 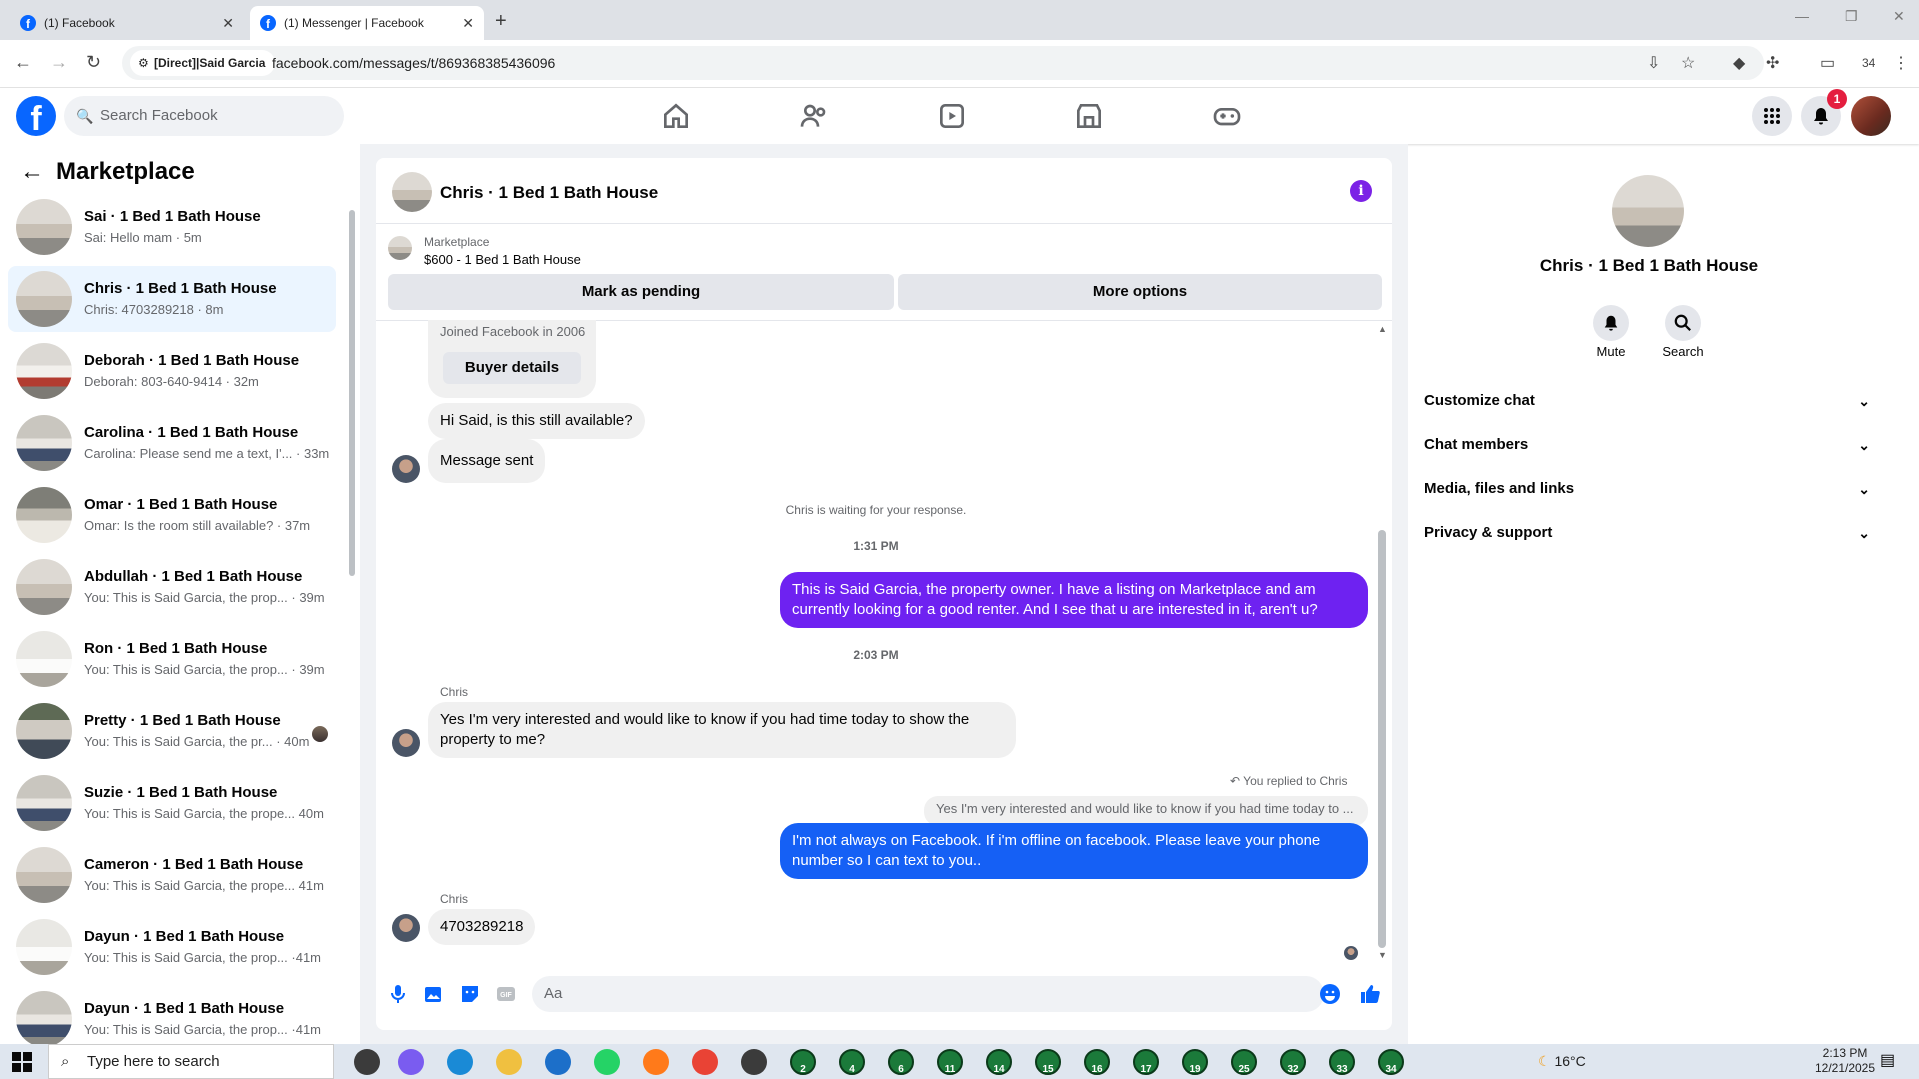 What do you see at coordinates (1361, 191) in the screenshot?
I see `info-icon: i` at bounding box center [1361, 191].